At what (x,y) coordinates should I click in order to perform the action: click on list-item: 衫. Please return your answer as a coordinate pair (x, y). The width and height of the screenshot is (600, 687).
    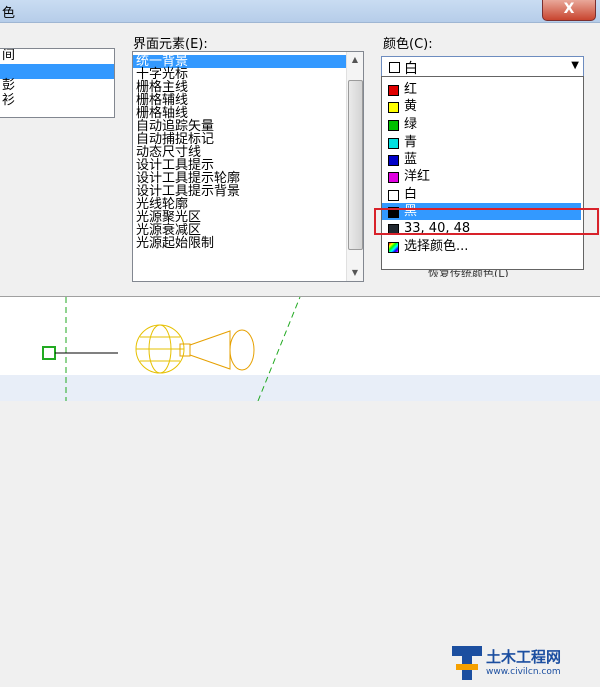
    Looking at the image, I should click on (57, 101).